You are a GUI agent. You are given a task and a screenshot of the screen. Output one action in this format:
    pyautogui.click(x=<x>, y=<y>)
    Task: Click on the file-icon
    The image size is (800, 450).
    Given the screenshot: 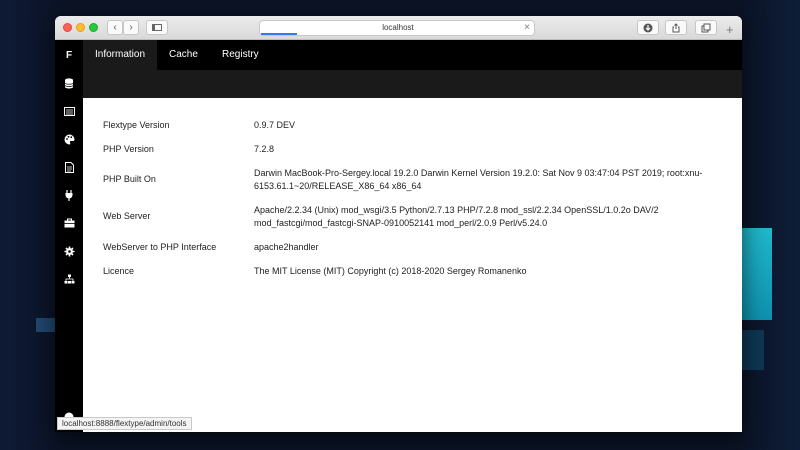 What is the action you would take?
    pyautogui.click(x=69, y=167)
    